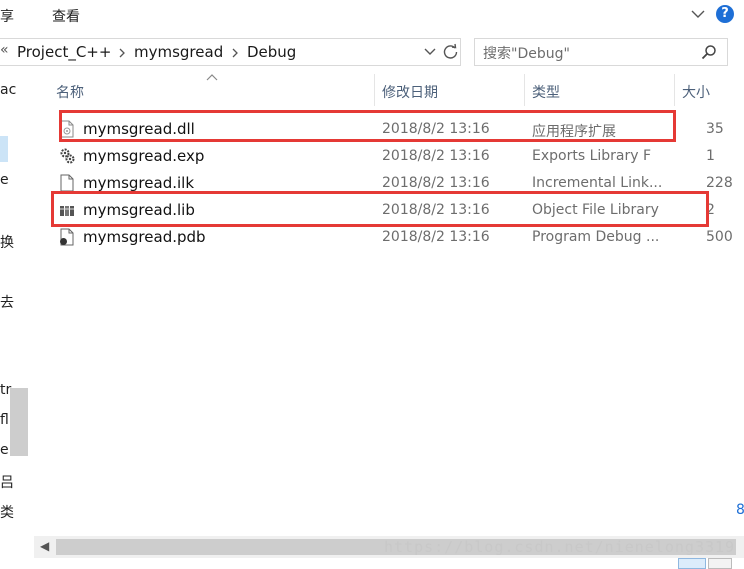  I want to click on column-header-date: 修改日期, so click(410, 92).